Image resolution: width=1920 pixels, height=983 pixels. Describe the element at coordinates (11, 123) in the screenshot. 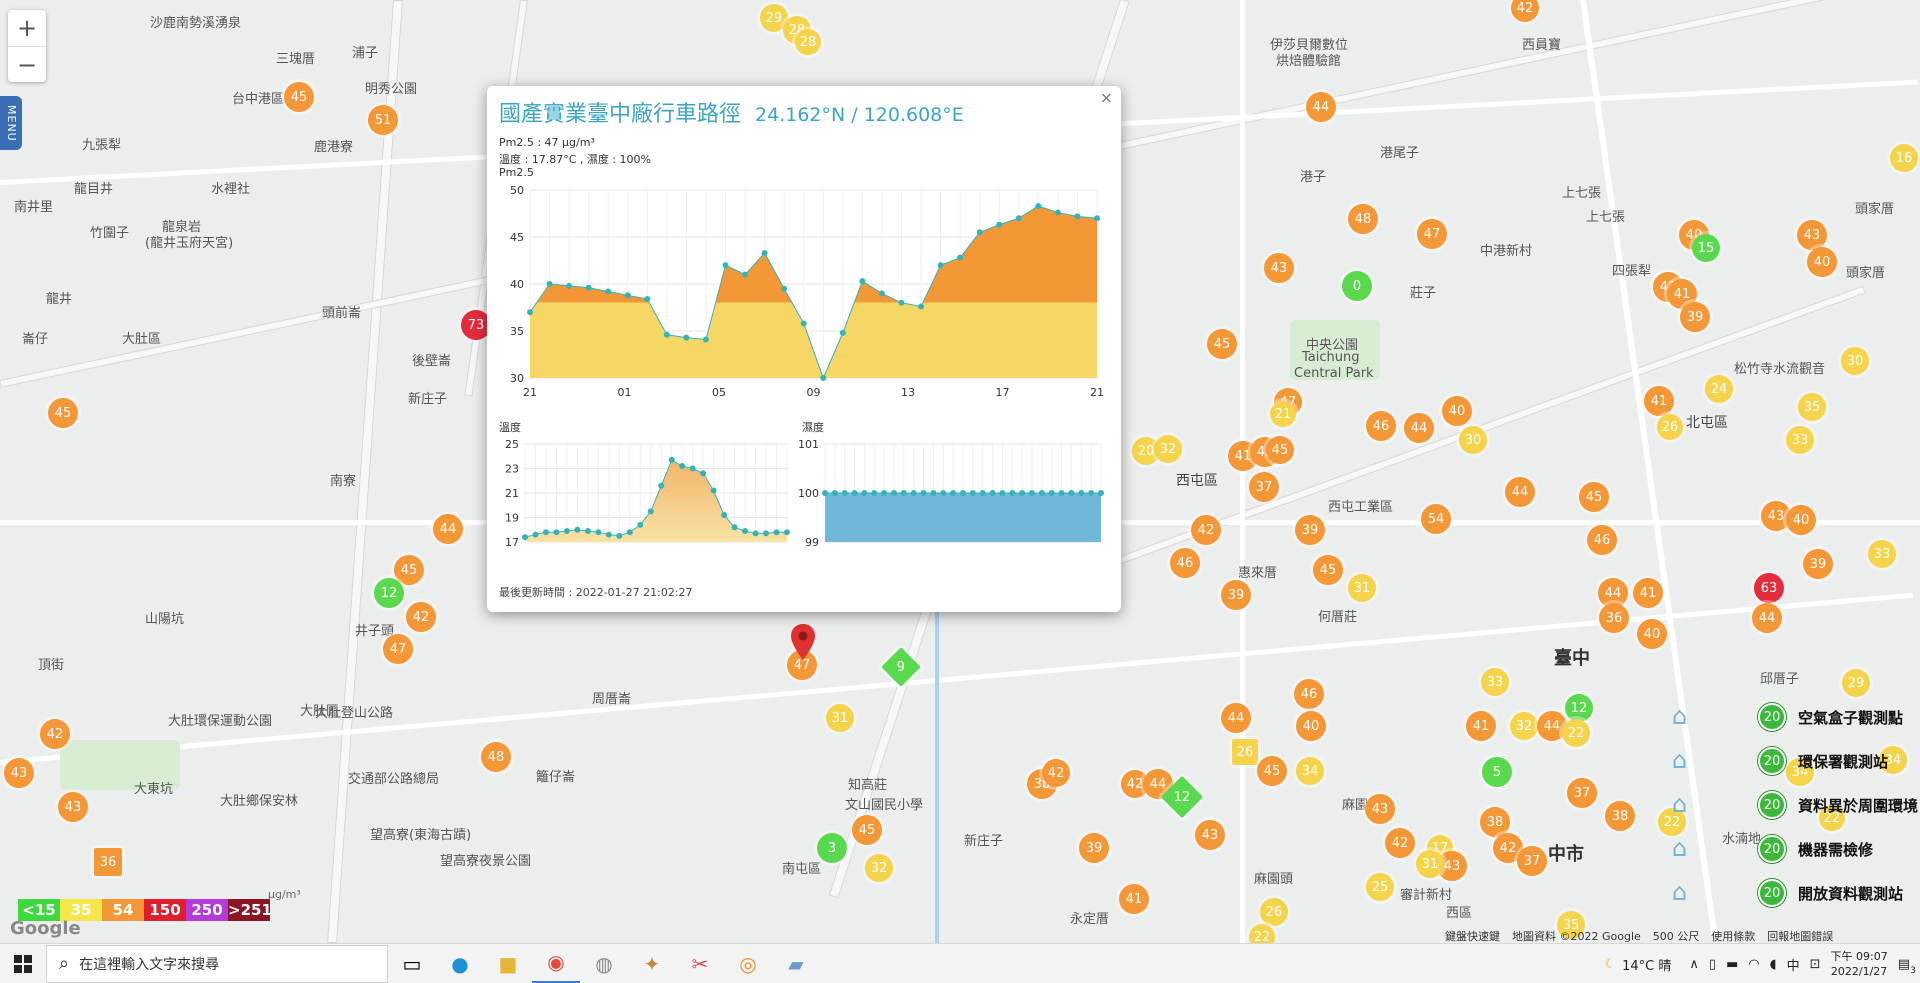

I see `menu-tab: MENU` at that location.